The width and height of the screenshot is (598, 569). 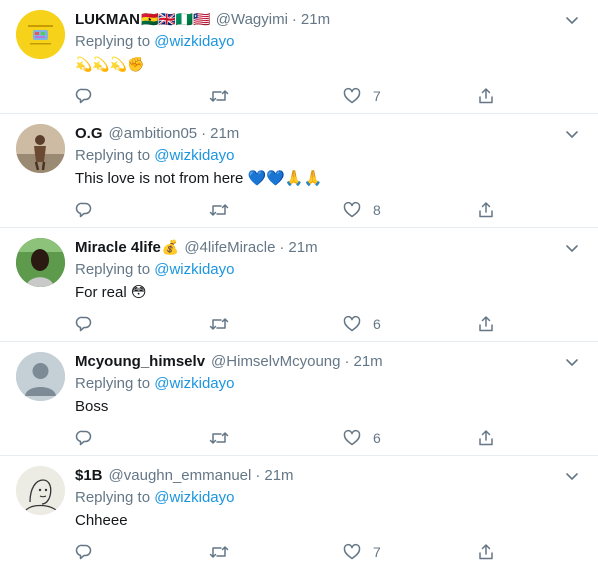 What do you see at coordinates (153, 134) in the screenshot?
I see `user-handle: @ambition05` at bounding box center [153, 134].